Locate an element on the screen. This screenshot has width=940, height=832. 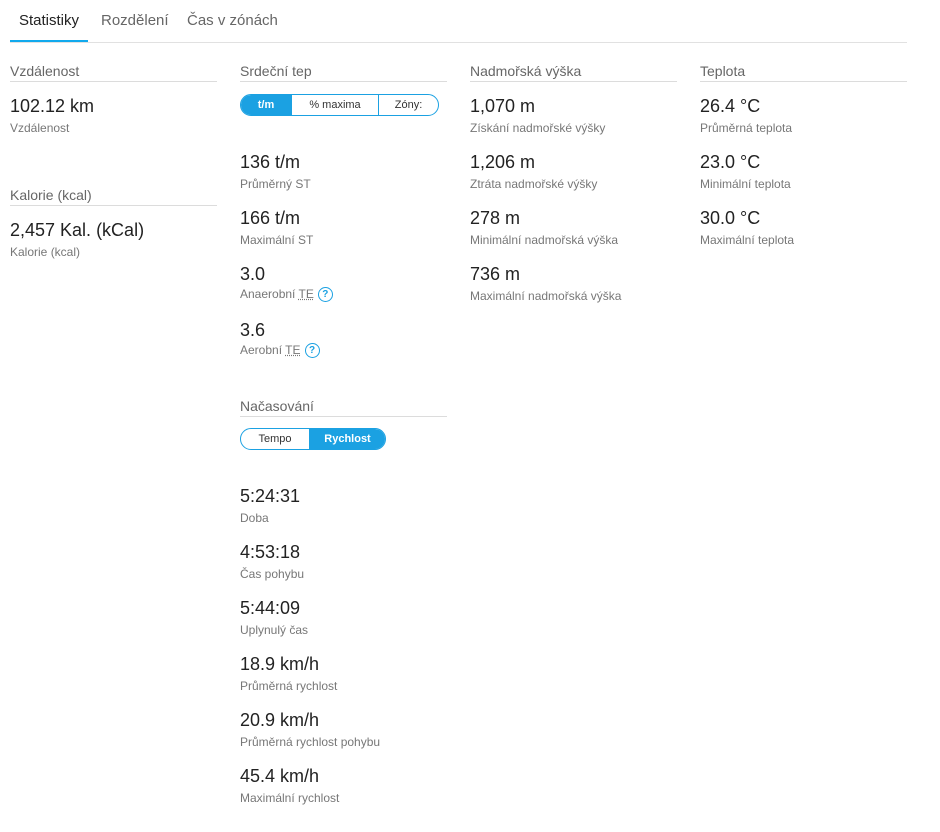
hr-toggle-percent-max: % maxima is located at coordinates (335, 105).